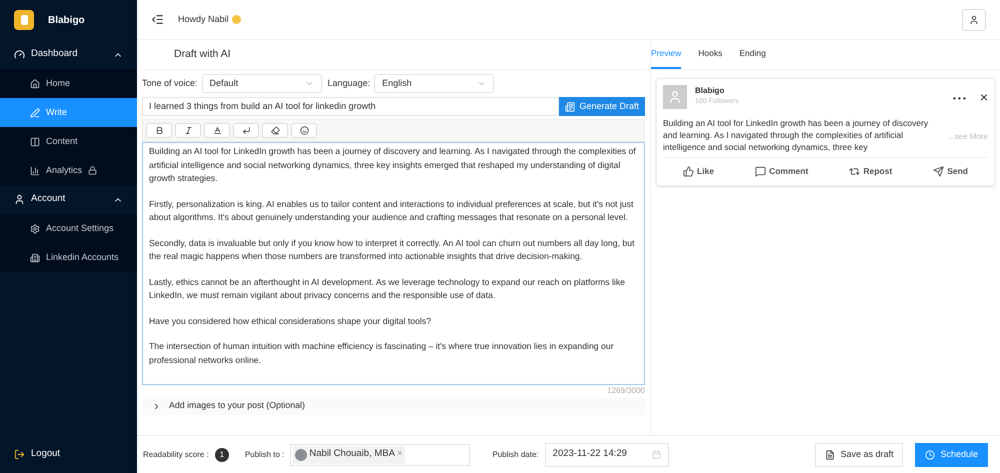 This screenshot has width=1000, height=473. What do you see at coordinates (24, 20) in the screenshot?
I see `logo-icon` at bounding box center [24, 20].